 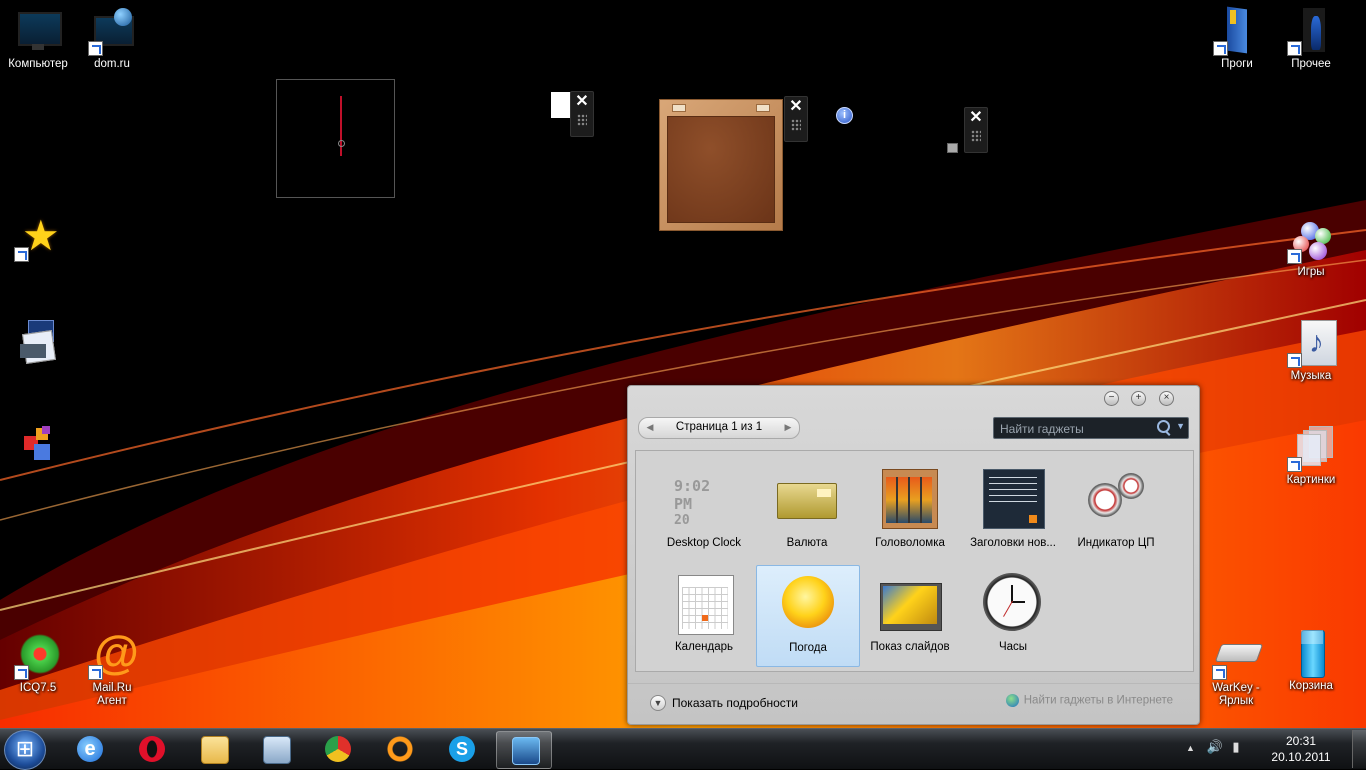 What do you see at coordinates (38, 446) in the screenshot?
I see `desktop-icon-cubes` at bounding box center [38, 446].